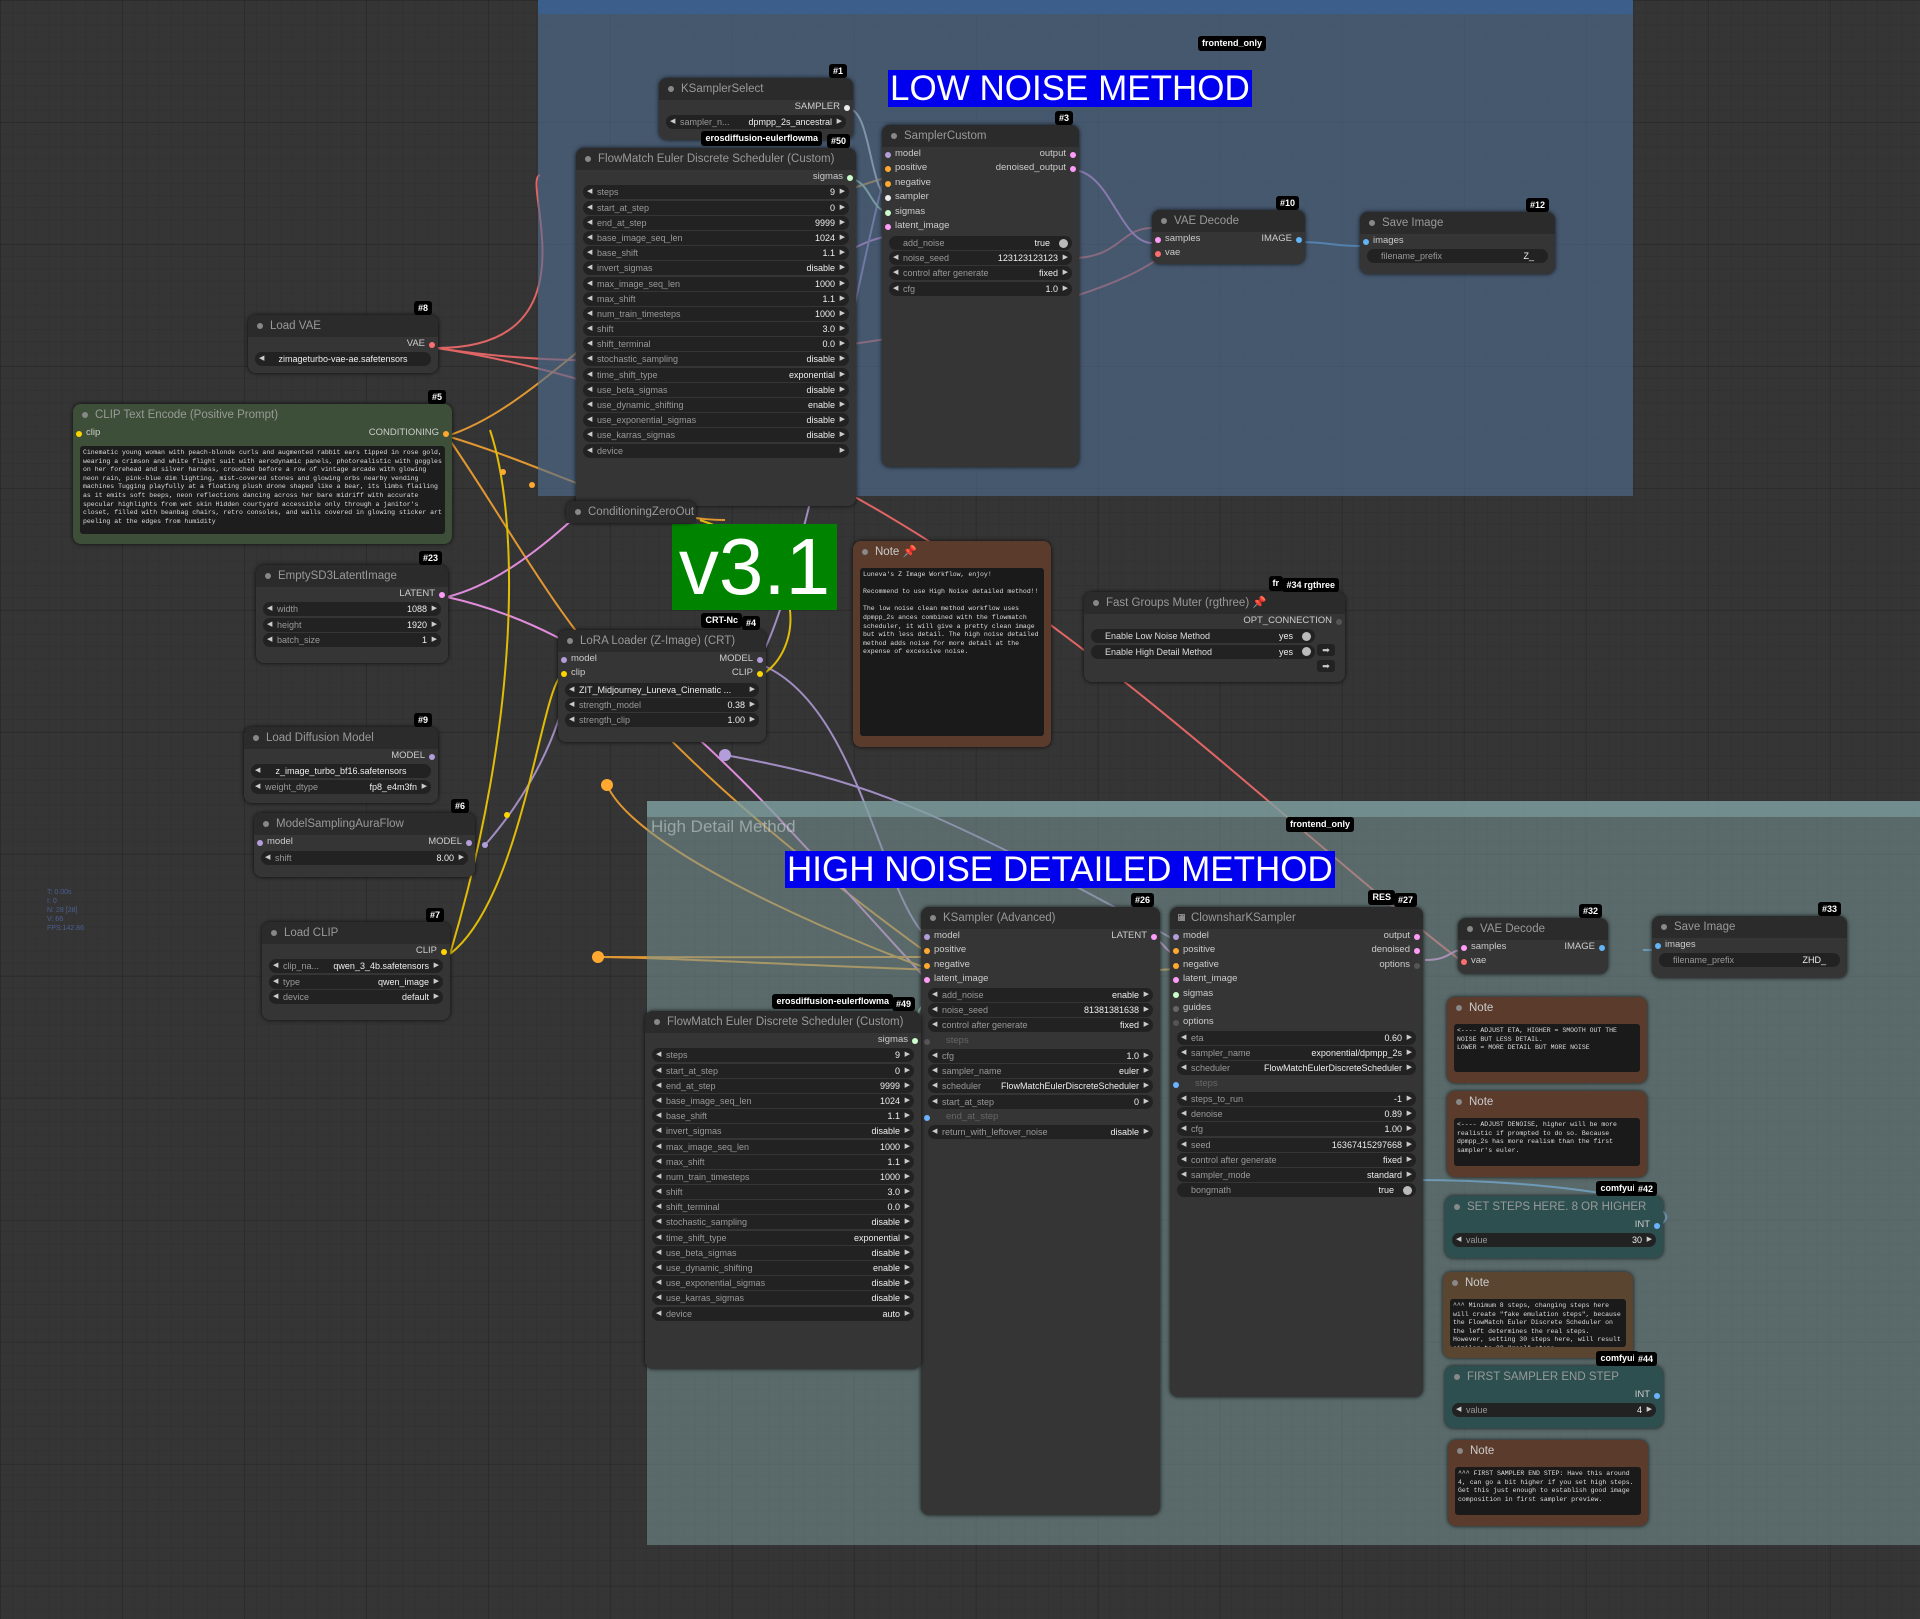 This screenshot has height=1619, width=1920. Describe the element at coordinates (783, 1146) in the screenshot. I see `widget-max-image-seq-len: max_image_seq_len1000` at that location.